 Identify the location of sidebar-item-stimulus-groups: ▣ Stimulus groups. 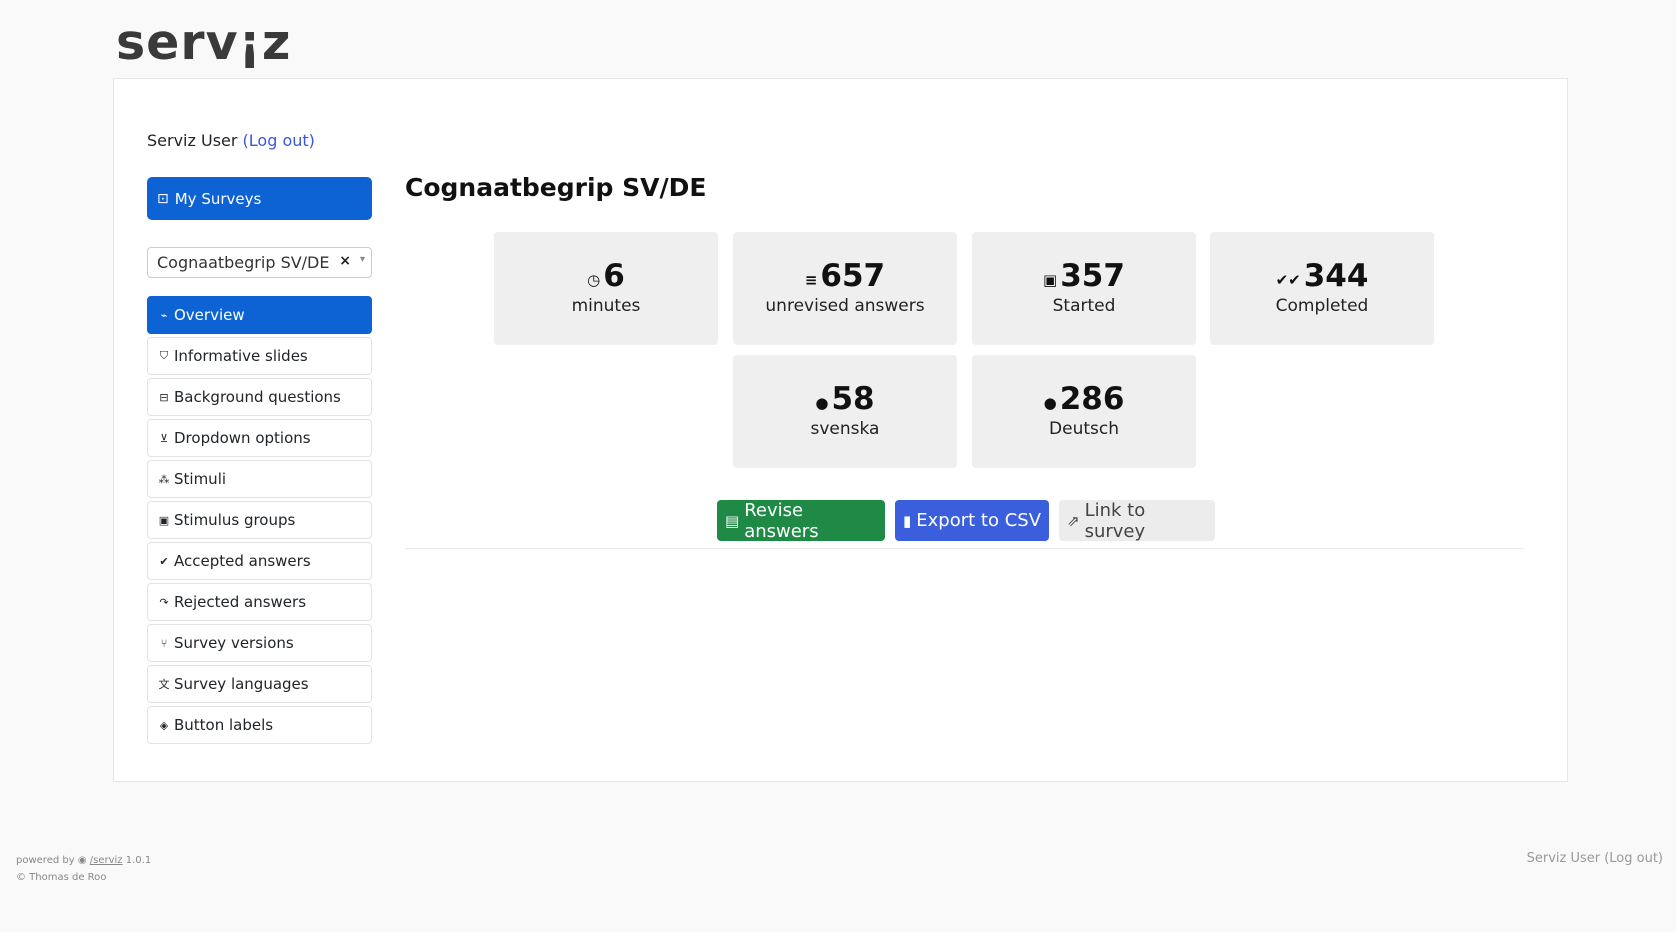
(259, 520).